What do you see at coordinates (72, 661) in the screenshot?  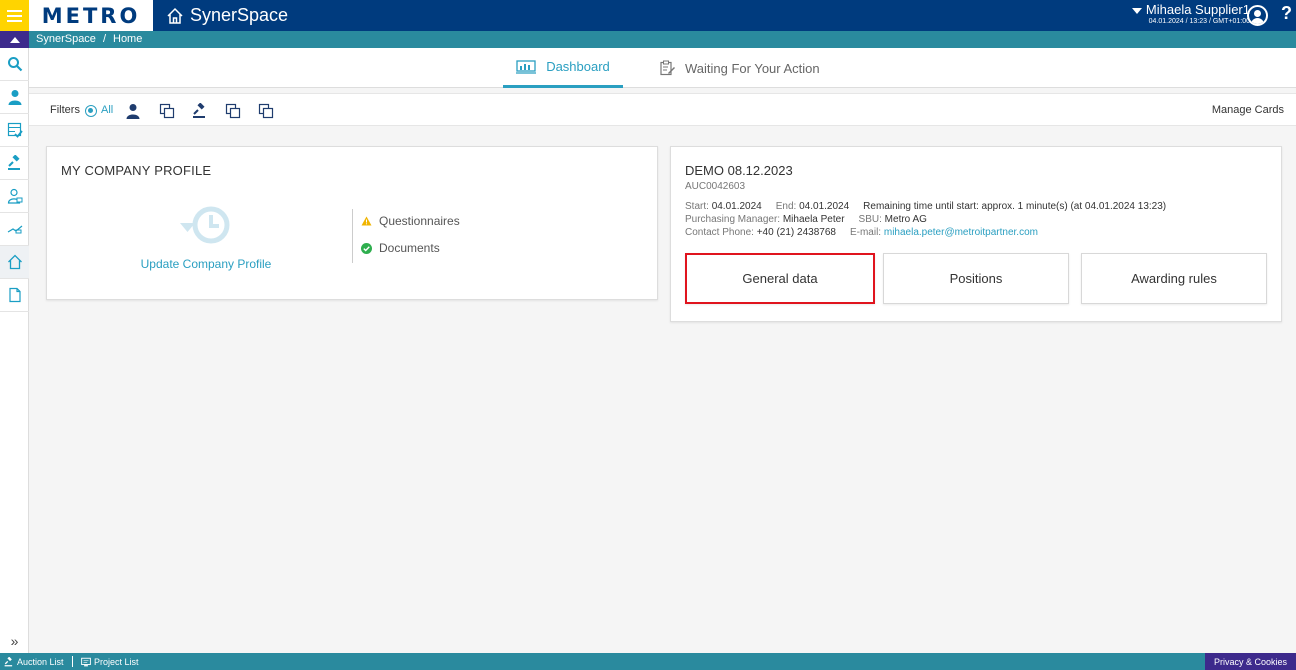 I see `bottom-separator` at bounding box center [72, 661].